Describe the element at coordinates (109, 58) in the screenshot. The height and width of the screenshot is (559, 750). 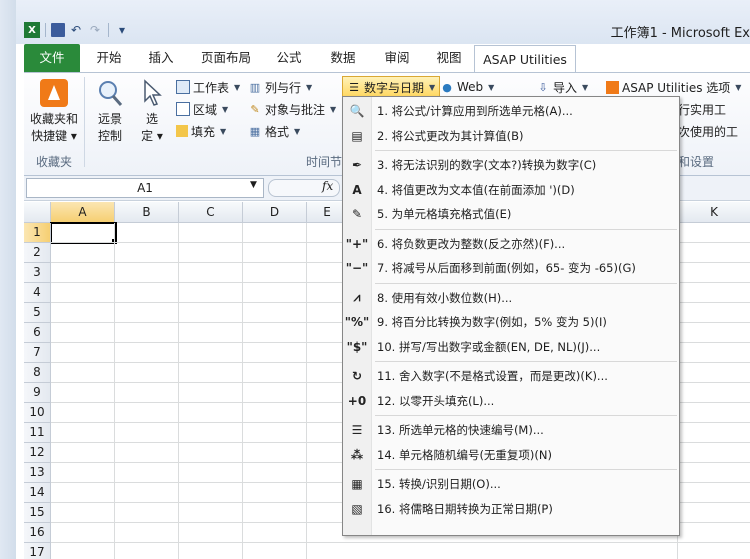
I see `tab-home: 开始` at that location.